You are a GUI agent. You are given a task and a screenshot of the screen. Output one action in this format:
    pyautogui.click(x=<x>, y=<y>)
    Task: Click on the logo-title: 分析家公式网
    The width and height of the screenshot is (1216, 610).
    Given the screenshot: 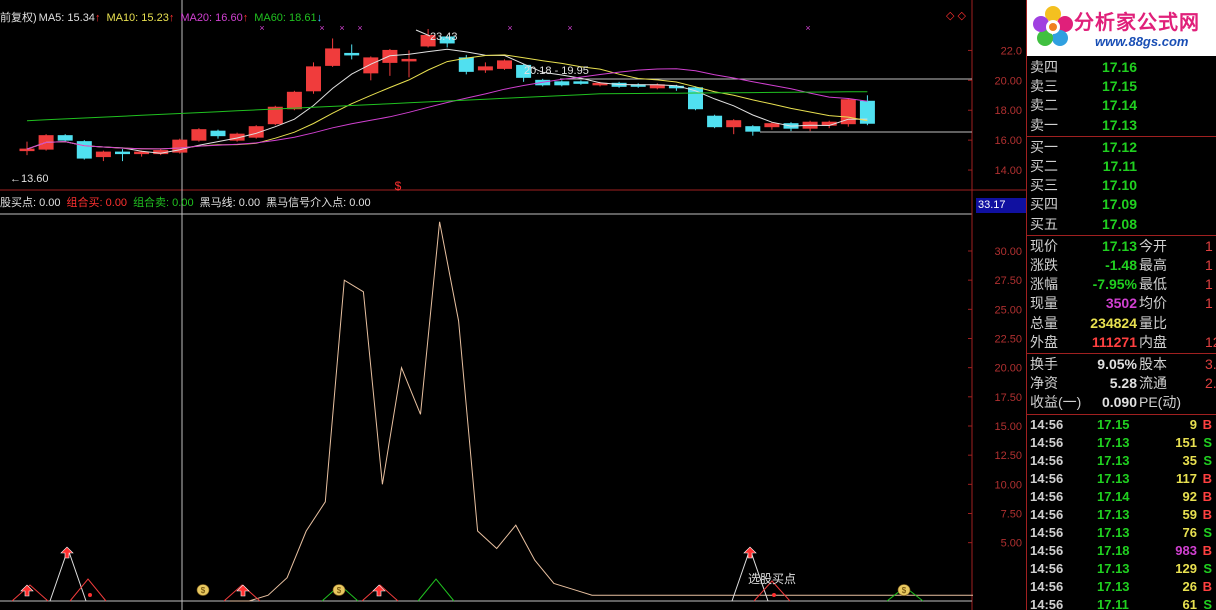 What is the action you would take?
    pyautogui.click(x=1137, y=22)
    